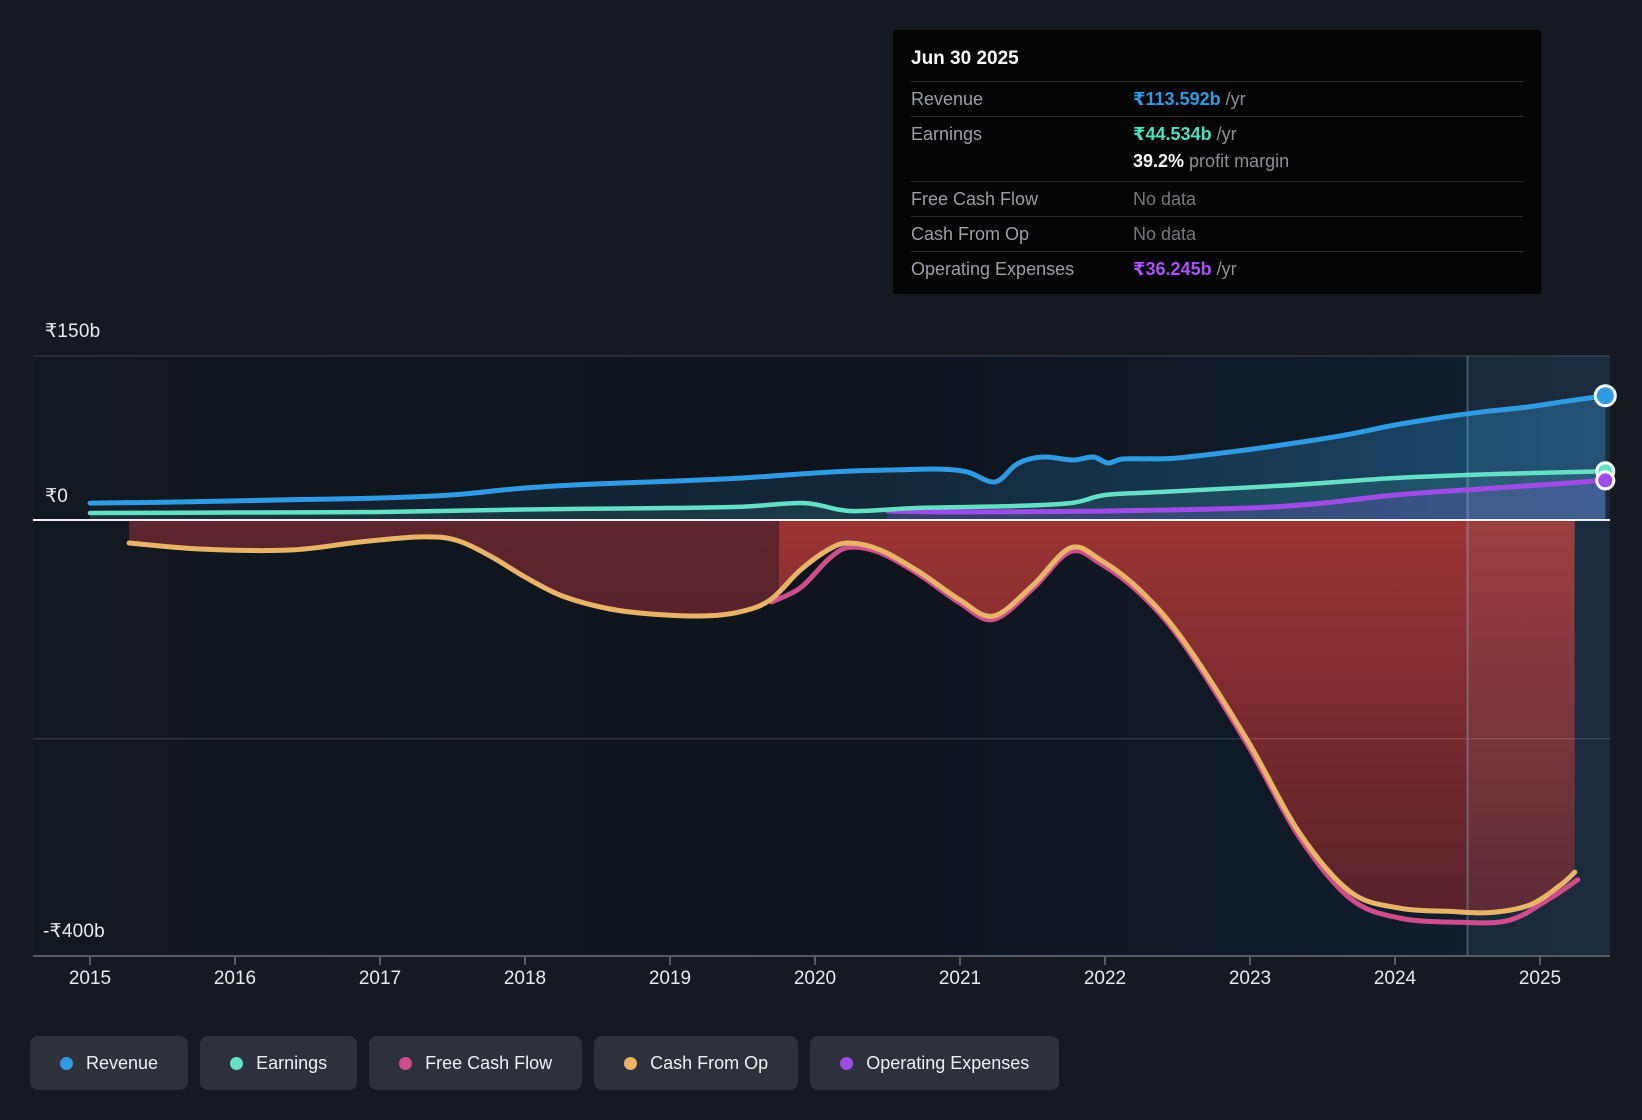 Image resolution: width=1642 pixels, height=1120 pixels. What do you see at coordinates (960, 978) in the screenshot?
I see `x-axis-label: 2021` at bounding box center [960, 978].